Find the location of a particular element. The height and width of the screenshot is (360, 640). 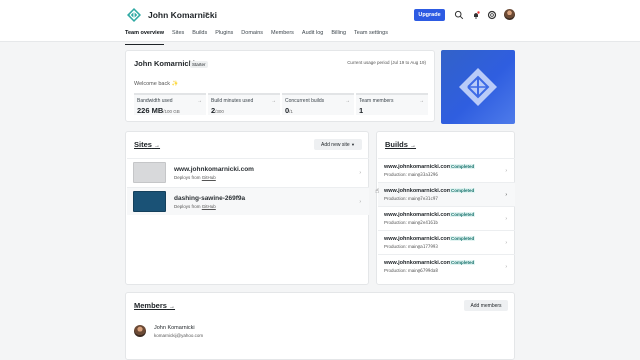

build-branch: Production: main@a177993 is located at coordinates (411, 246).